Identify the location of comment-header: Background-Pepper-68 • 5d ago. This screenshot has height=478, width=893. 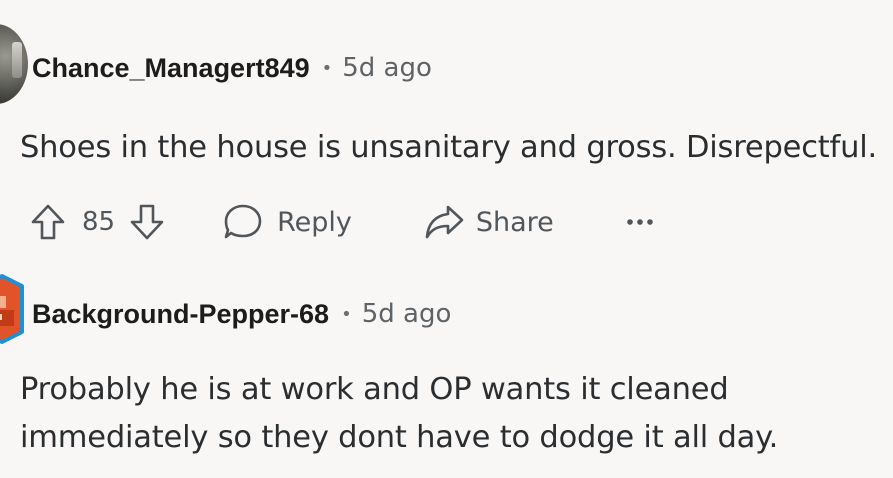
(241, 314).